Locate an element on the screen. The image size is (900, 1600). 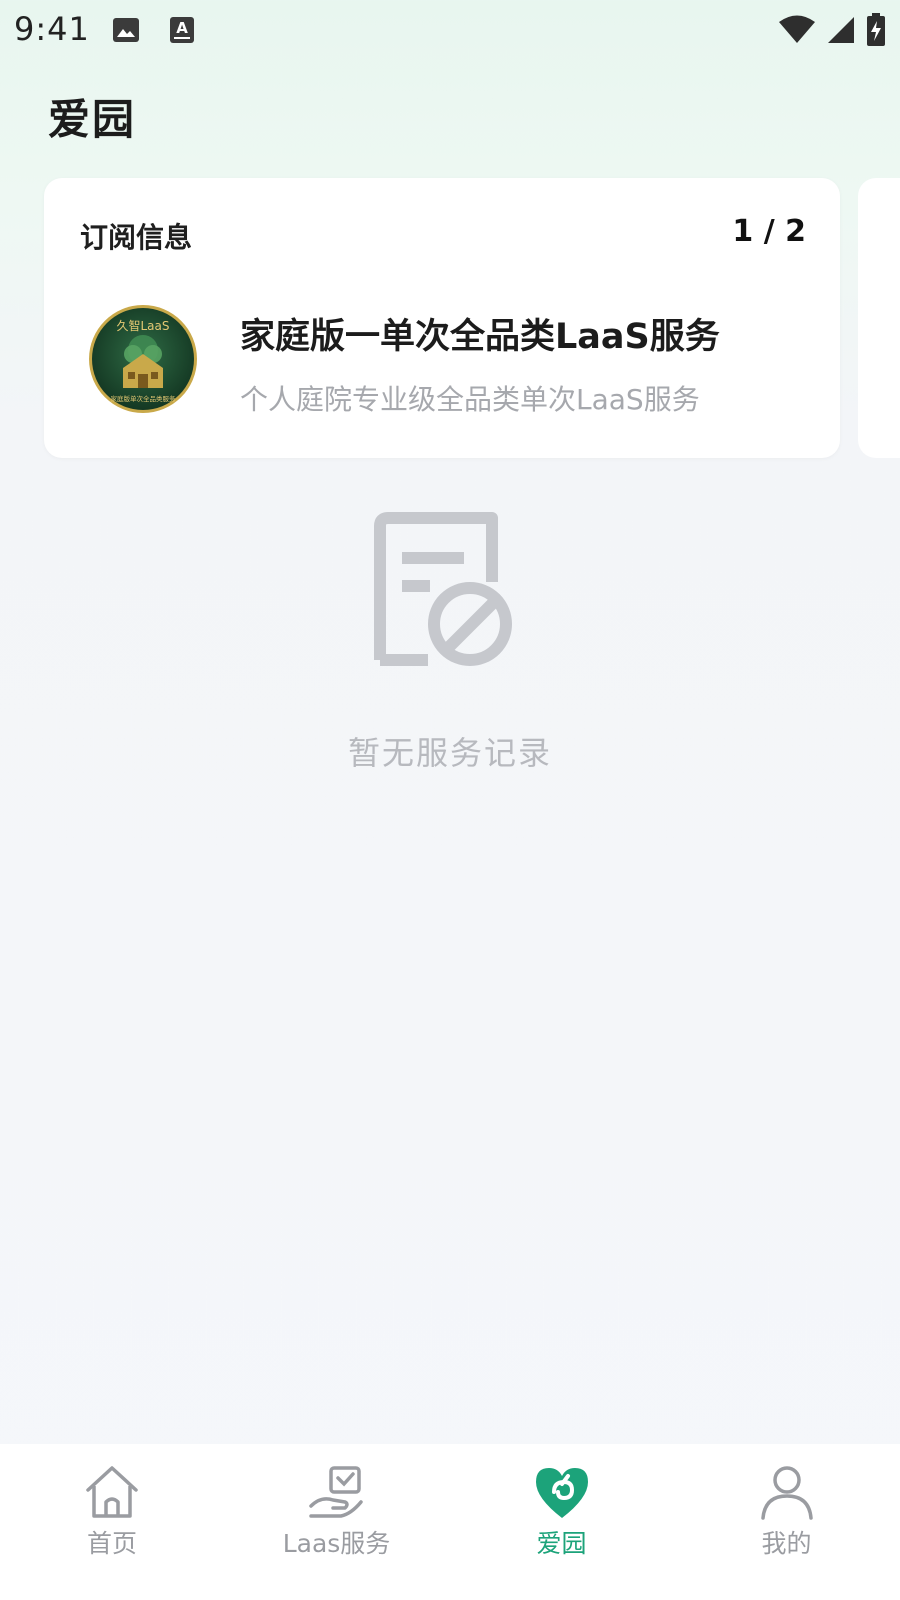
logo-brand-text: 久智LaaS is located at coordinates (142, 325).